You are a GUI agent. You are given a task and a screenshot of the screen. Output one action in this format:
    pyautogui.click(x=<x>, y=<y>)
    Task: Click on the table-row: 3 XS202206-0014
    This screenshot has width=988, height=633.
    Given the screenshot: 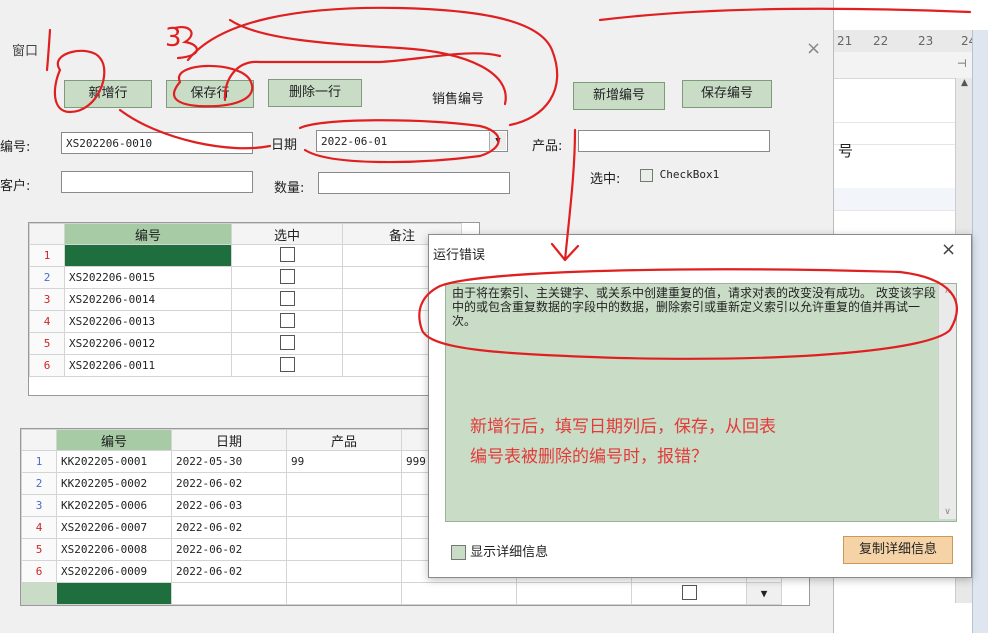 What is the action you would take?
    pyautogui.click(x=245, y=299)
    